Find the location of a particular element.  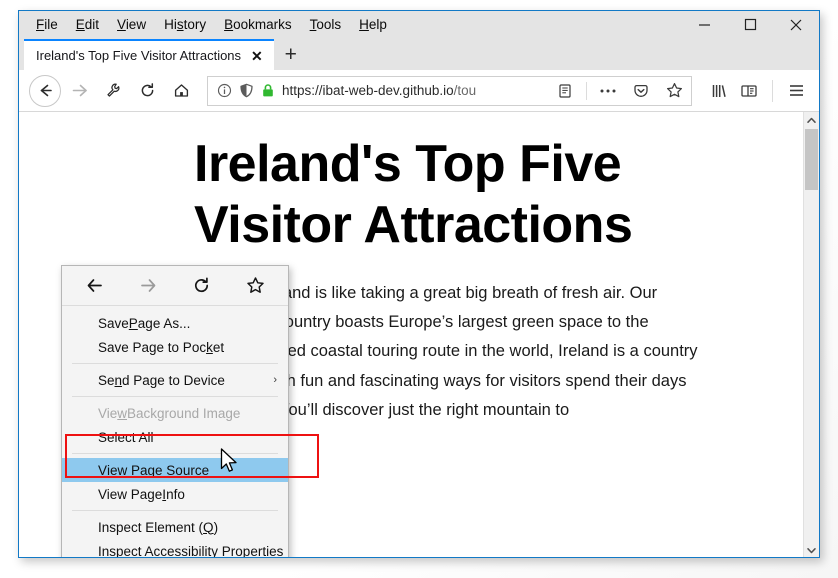

menu-item-view-background-image: Vie w Background Image is located at coordinates (169, 413).